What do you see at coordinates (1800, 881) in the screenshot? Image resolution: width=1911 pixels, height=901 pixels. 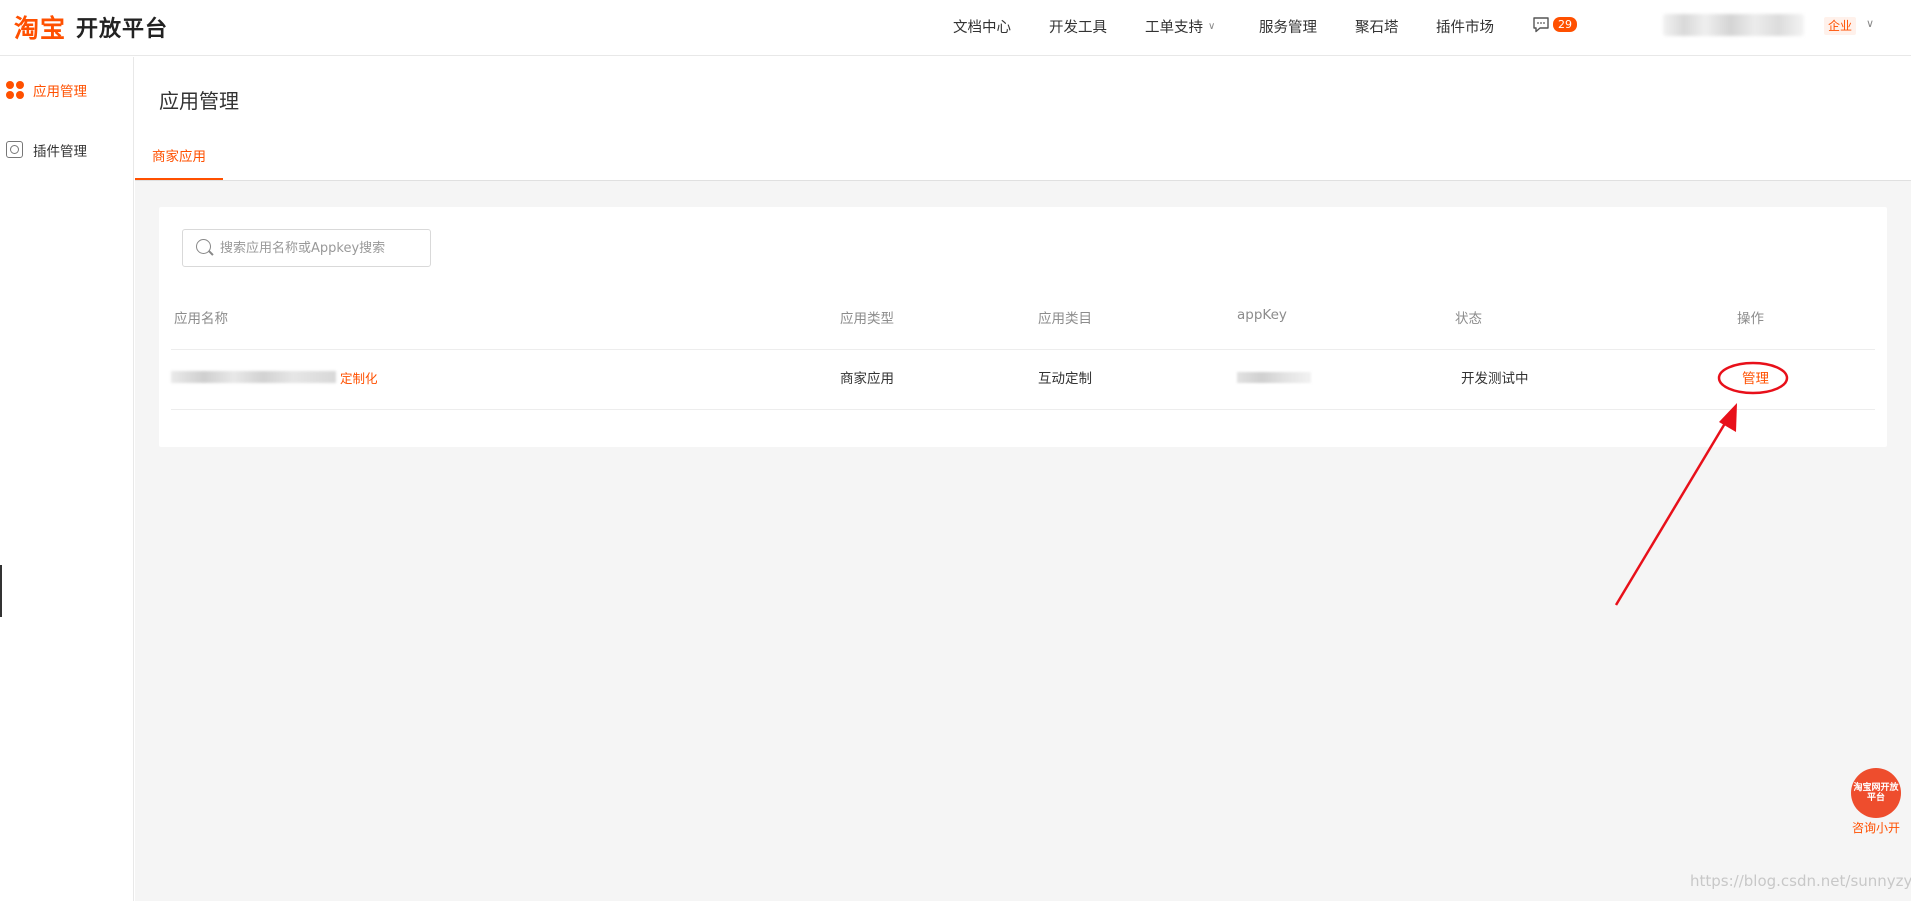 I see `watermark: https://blog.csdn.net/sunnyzyq` at bounding box center [1800, 881].